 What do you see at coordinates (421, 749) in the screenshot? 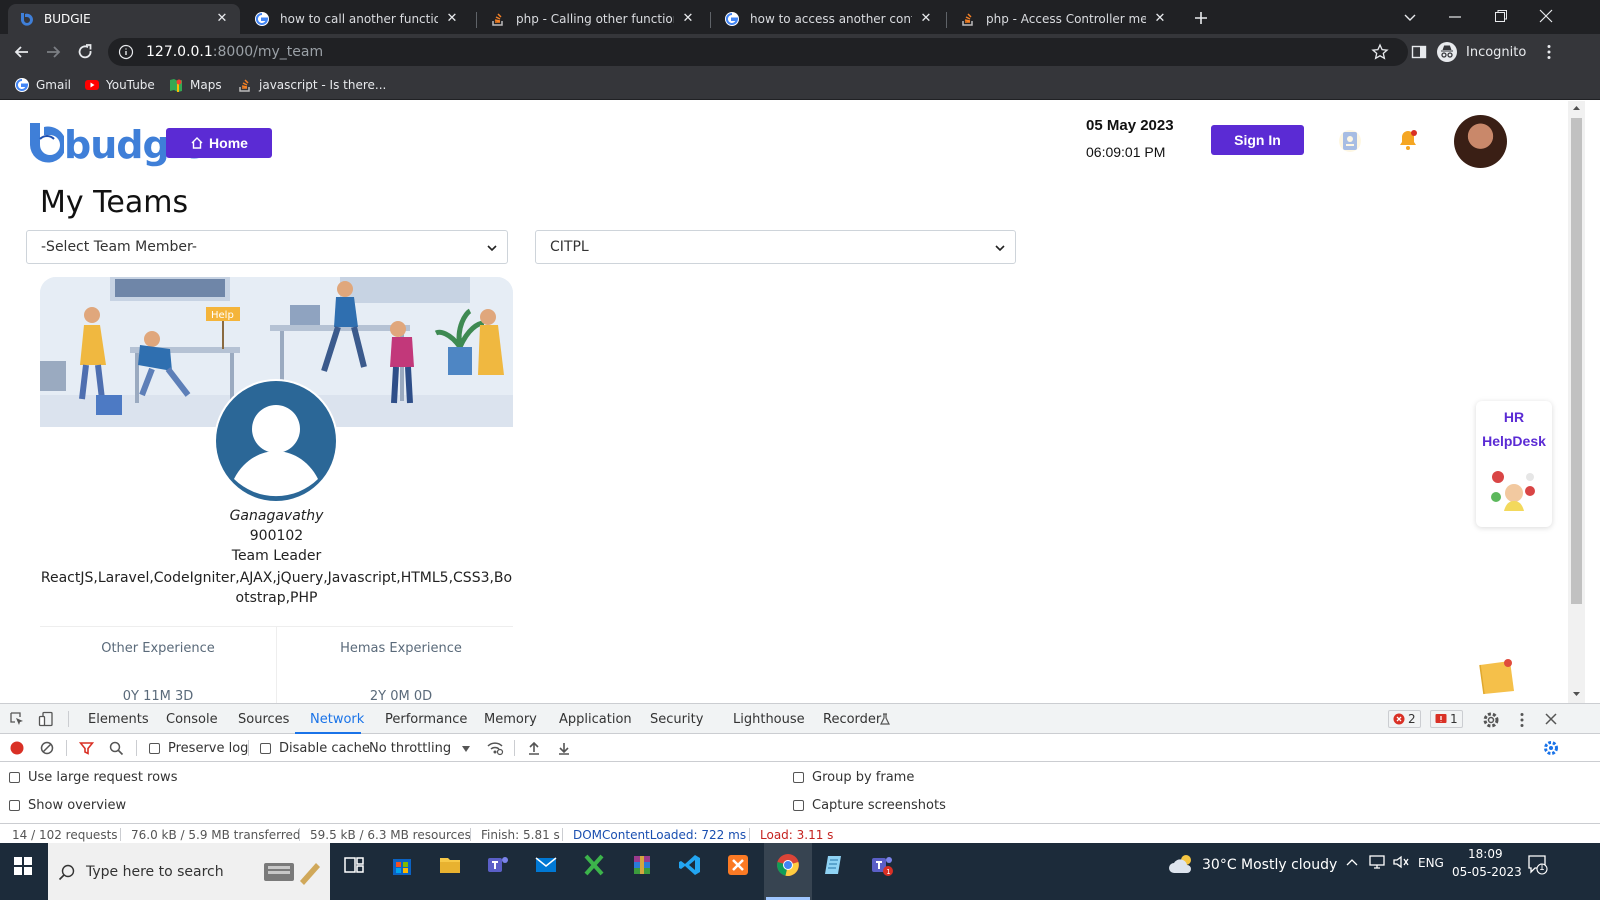
I see `throttling-select: No throttling` at bounding box center [421, 749].